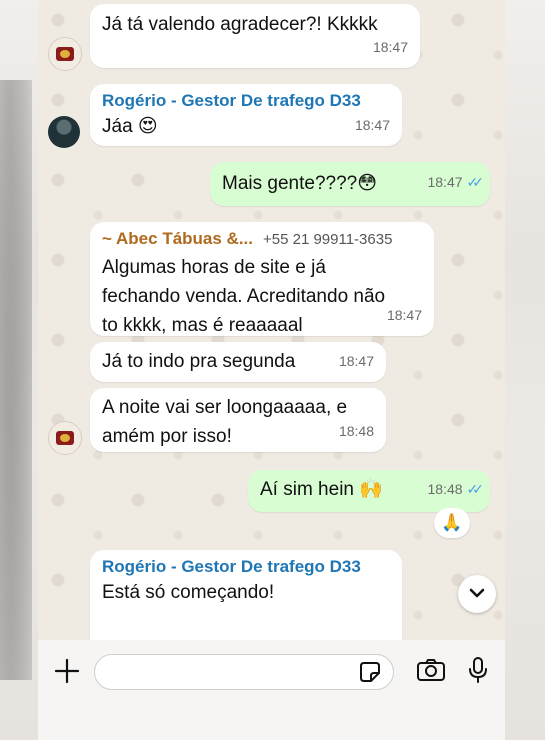  Describe the element at coordinates (240, 24) in the screenshot. I see `message-text: Já tá valendo agradecer?! Kkkkk` at that location.